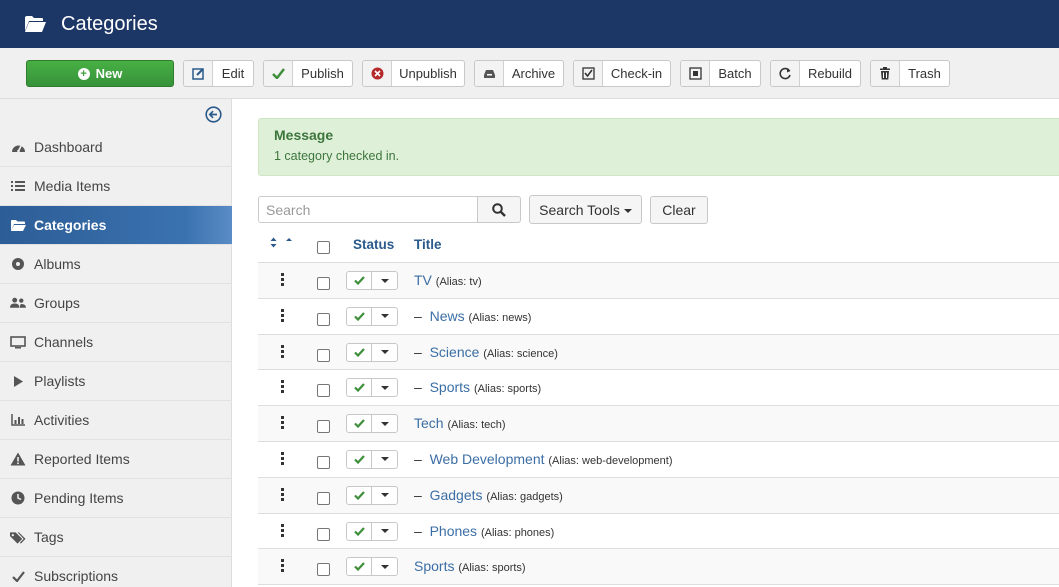 The height and width of the screenshot is (587, 1059). I want to click on category-alias: (Alias: news), so click(500, 317).